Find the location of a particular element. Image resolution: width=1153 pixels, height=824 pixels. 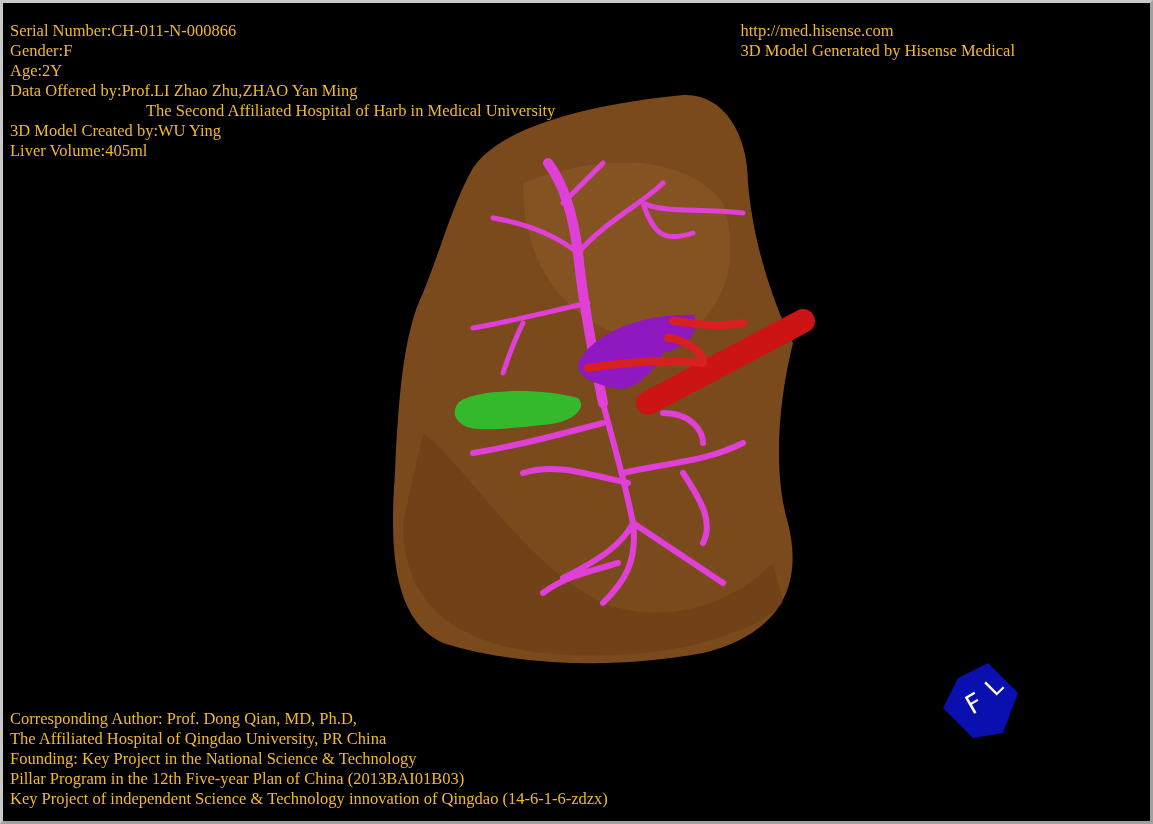

info-text: Gender:F is located at coordinates (41, 51).